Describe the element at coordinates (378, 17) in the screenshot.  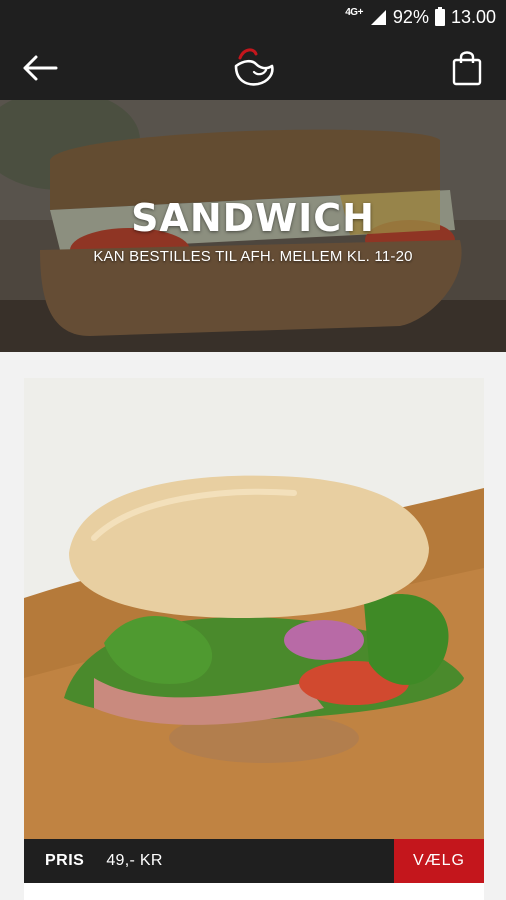
I see `signal-icon` at that location.